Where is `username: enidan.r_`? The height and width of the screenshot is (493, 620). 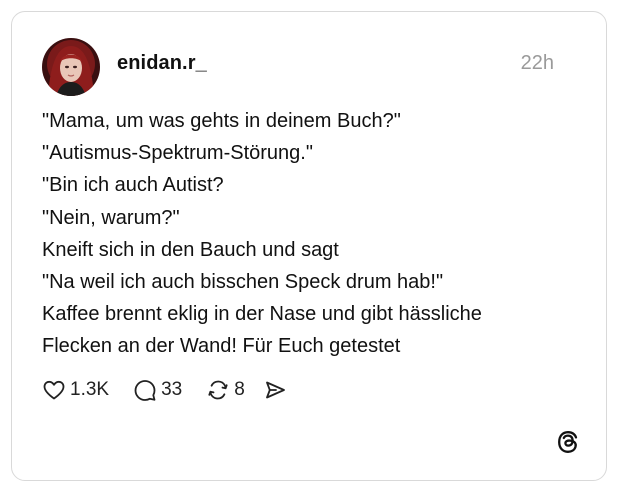
username: enidan.r_ is located at coordinates (162, 63).